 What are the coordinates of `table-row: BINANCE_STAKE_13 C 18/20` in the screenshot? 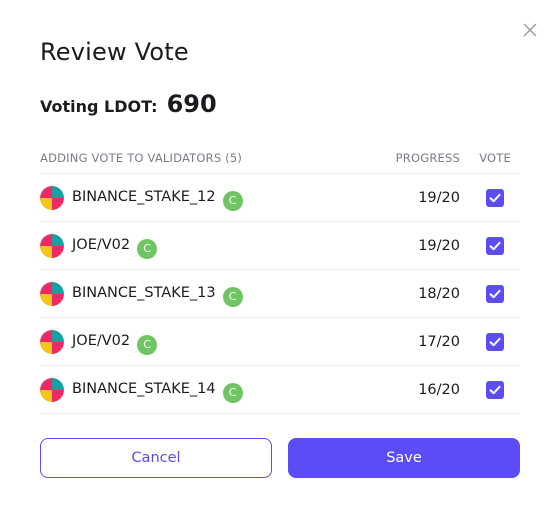 It's located at (280, 294).